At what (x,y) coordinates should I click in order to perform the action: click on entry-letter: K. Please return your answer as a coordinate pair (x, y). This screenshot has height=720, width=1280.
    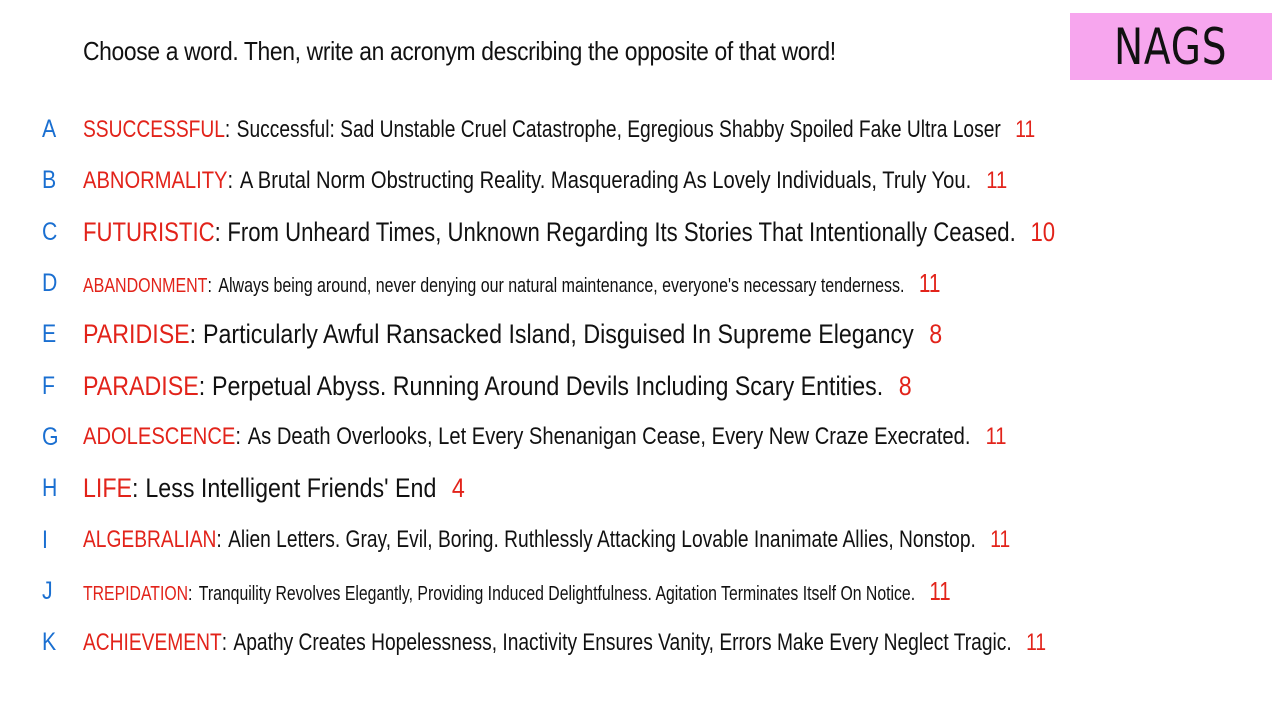
    Looking at the image, I should click on (49, 642).